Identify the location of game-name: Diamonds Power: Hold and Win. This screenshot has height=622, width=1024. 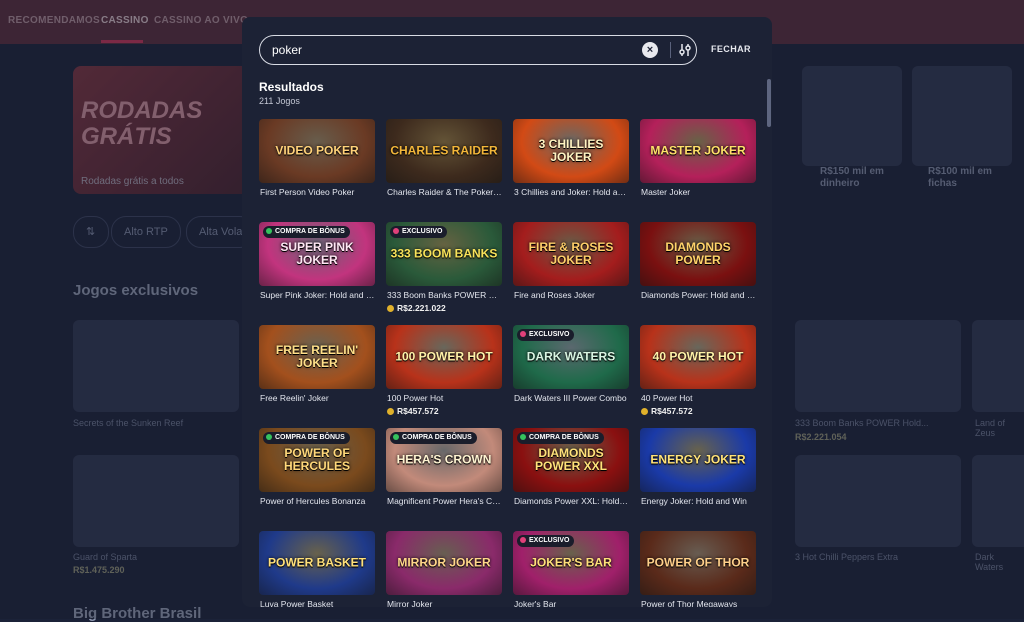
(699, 295).